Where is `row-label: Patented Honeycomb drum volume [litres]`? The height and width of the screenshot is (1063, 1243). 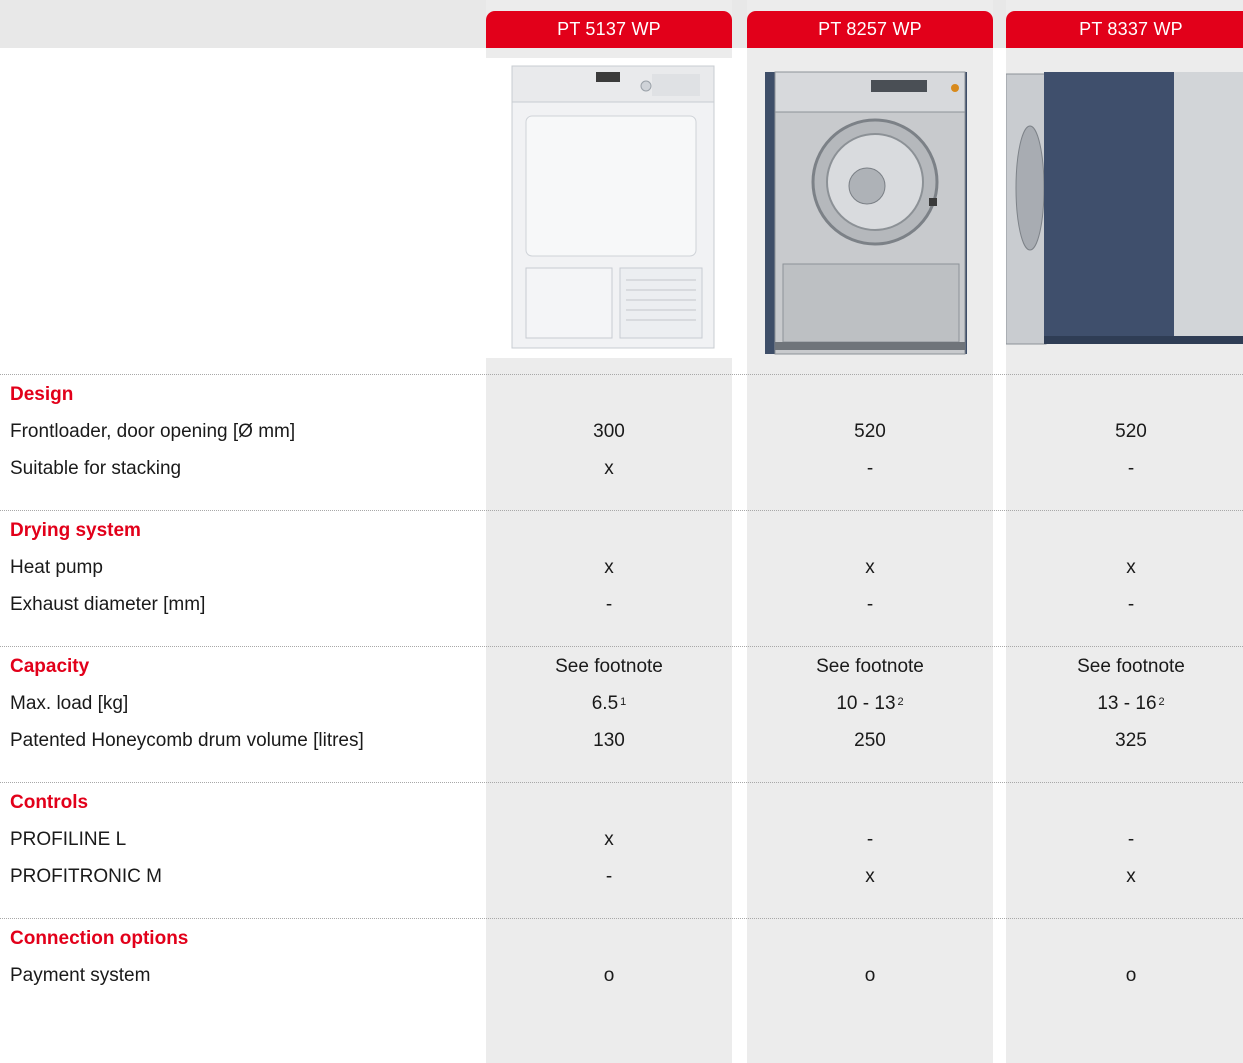 row-label: Patented Honeycomb drum volume [litres] is located at coordinates (187, 740).